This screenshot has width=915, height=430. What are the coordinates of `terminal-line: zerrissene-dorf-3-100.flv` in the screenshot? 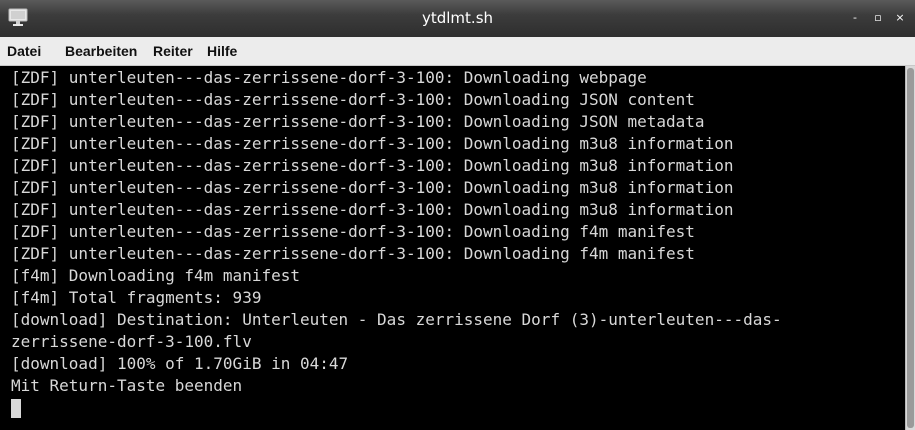 It's located at (131, 341).